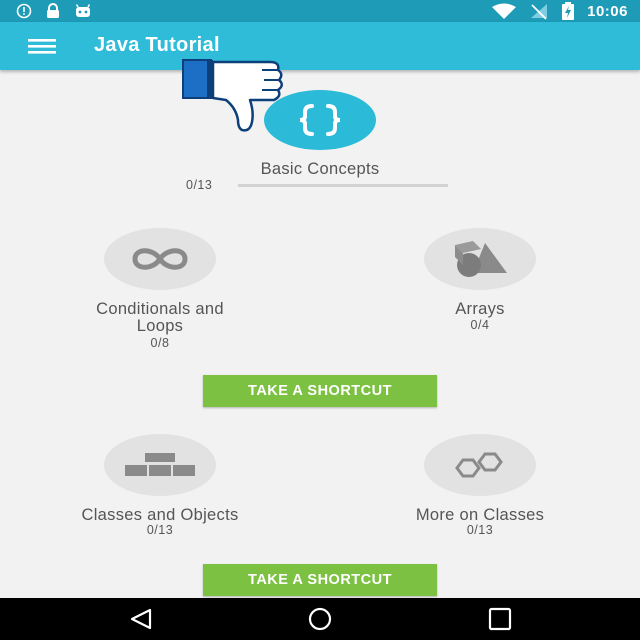 The height and width of the screenshot is (640, 640). I want to click on curly-braces-icon, so click(320, 120).